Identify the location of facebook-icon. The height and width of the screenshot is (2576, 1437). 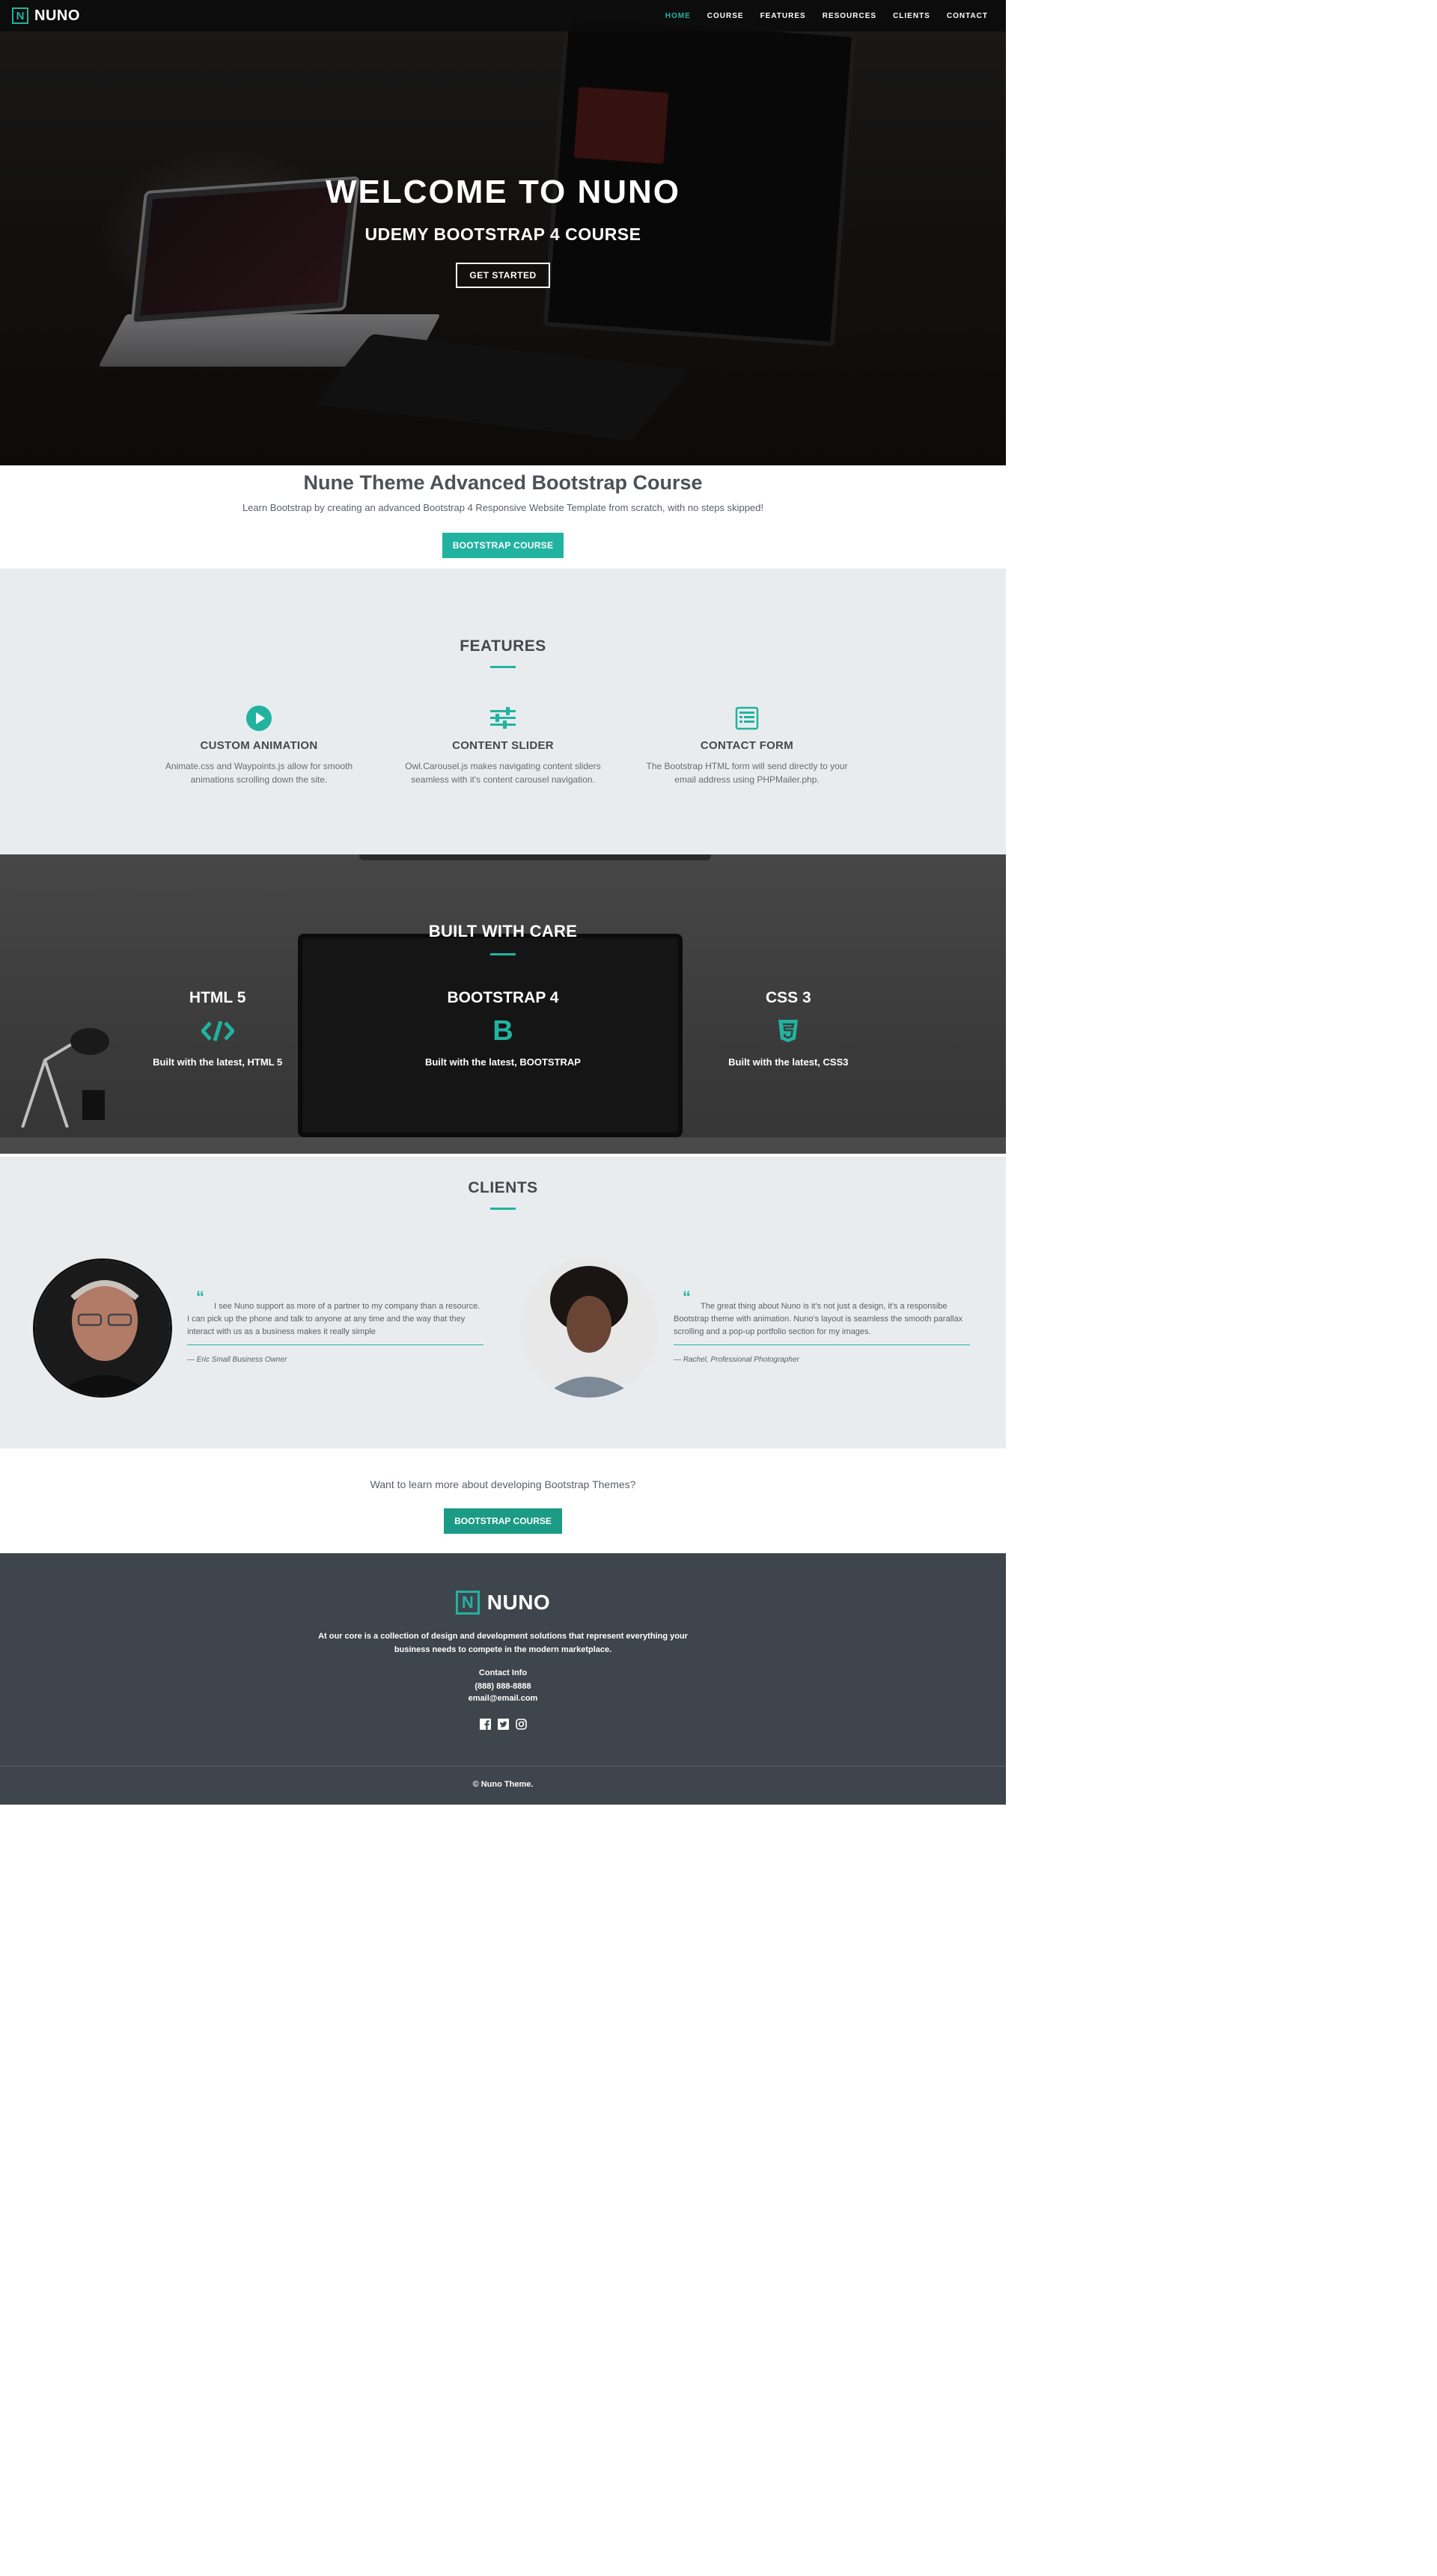
(485, 1724).